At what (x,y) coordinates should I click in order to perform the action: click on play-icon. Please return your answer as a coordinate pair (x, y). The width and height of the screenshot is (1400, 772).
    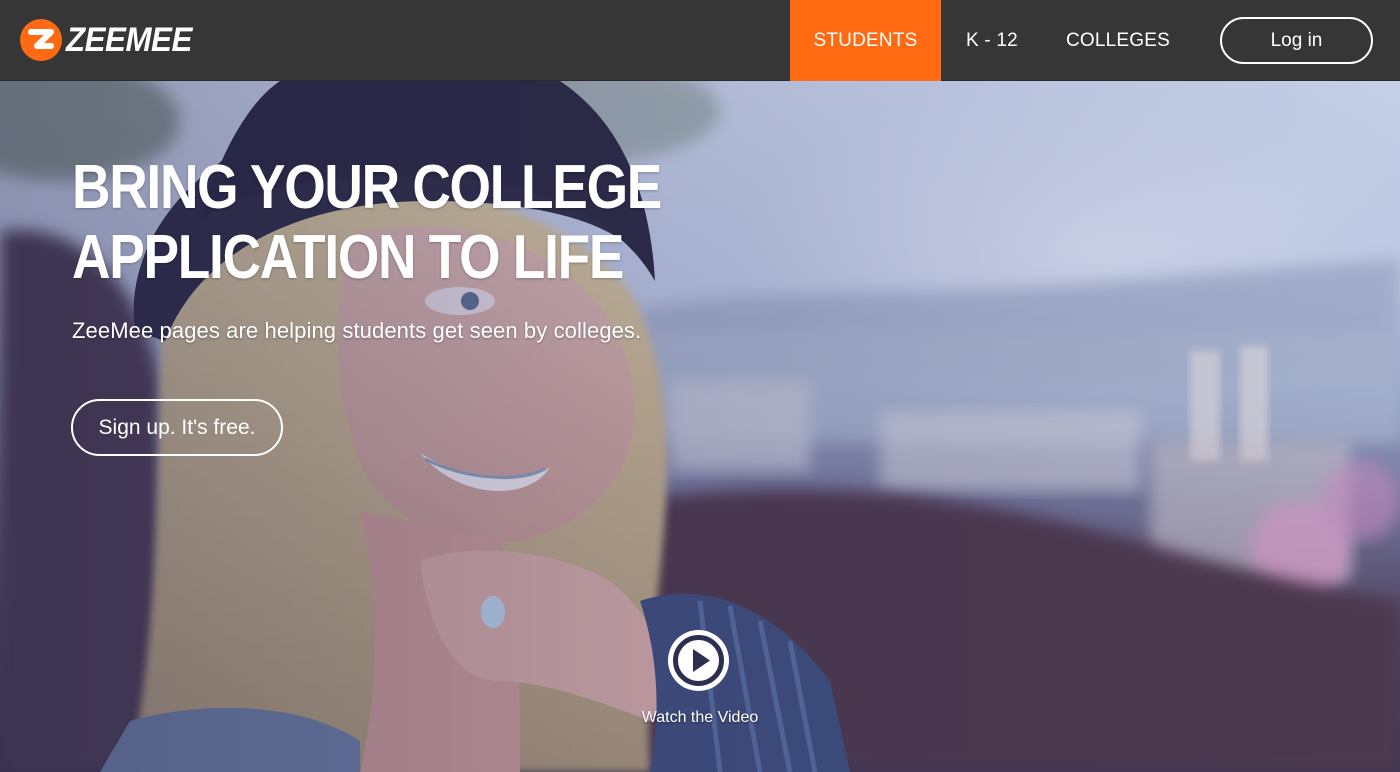
    Looking at the image, I should click on (698, 660).